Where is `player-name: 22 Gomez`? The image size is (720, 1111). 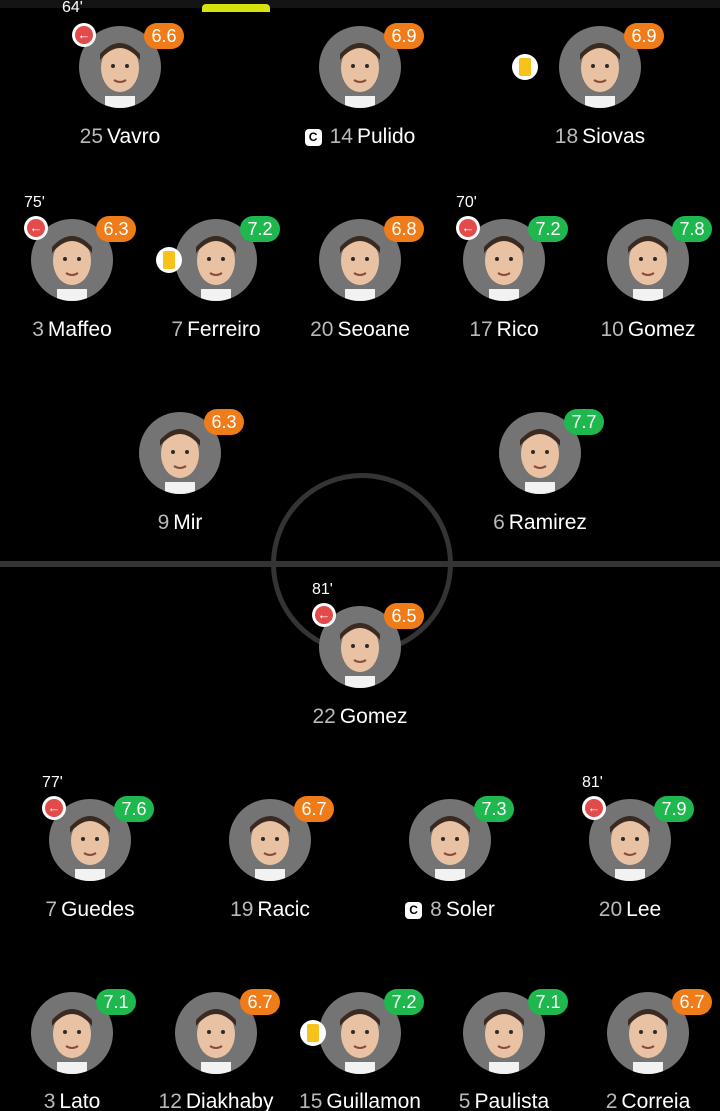 player-name: 22 Gomez is located at coordinates (360, 716).